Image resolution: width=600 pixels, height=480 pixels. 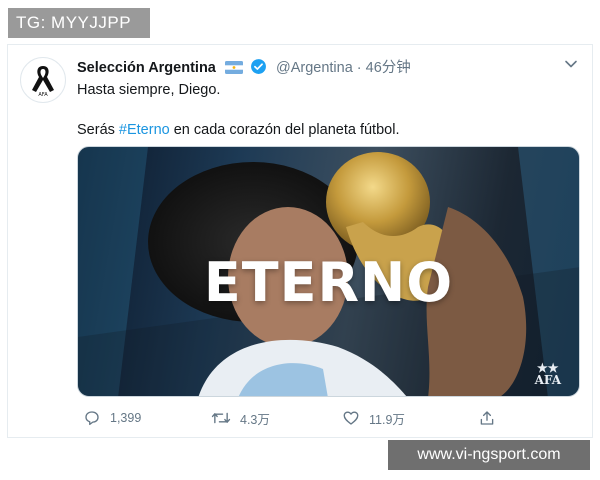 I want to click on tweet-header: Selección Argentina @Argentina · 46分钟, so click(x=314, y=67).